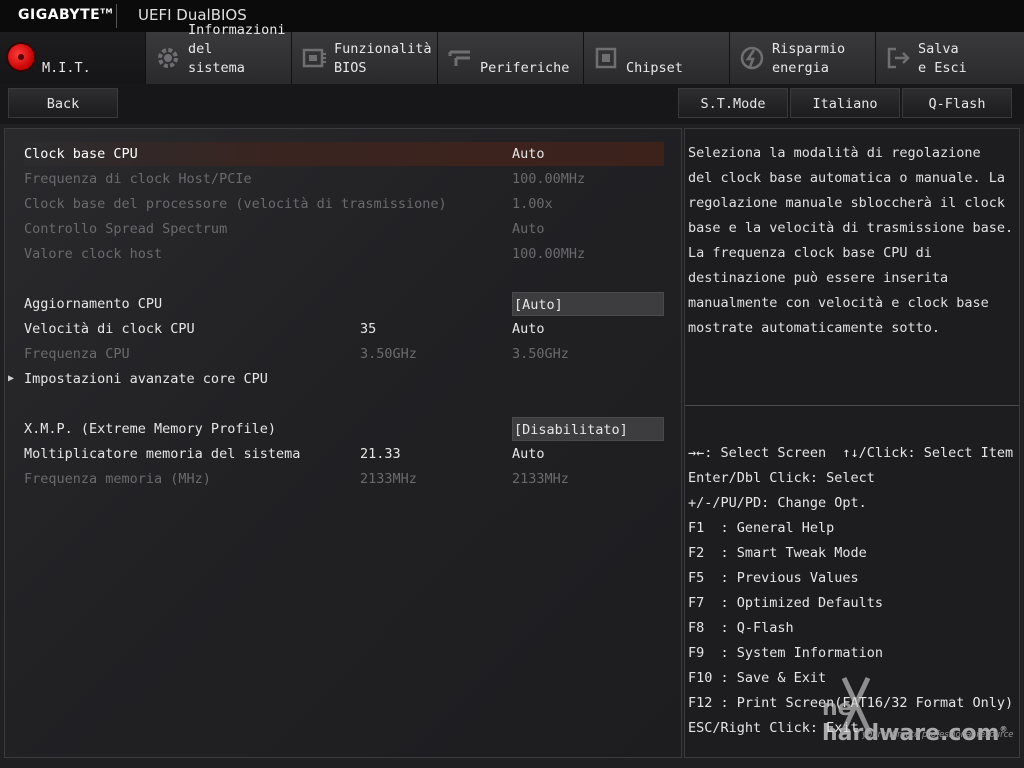  I want to click on tab-bios-features: Funzionalità BIOS, so click(365, 58).